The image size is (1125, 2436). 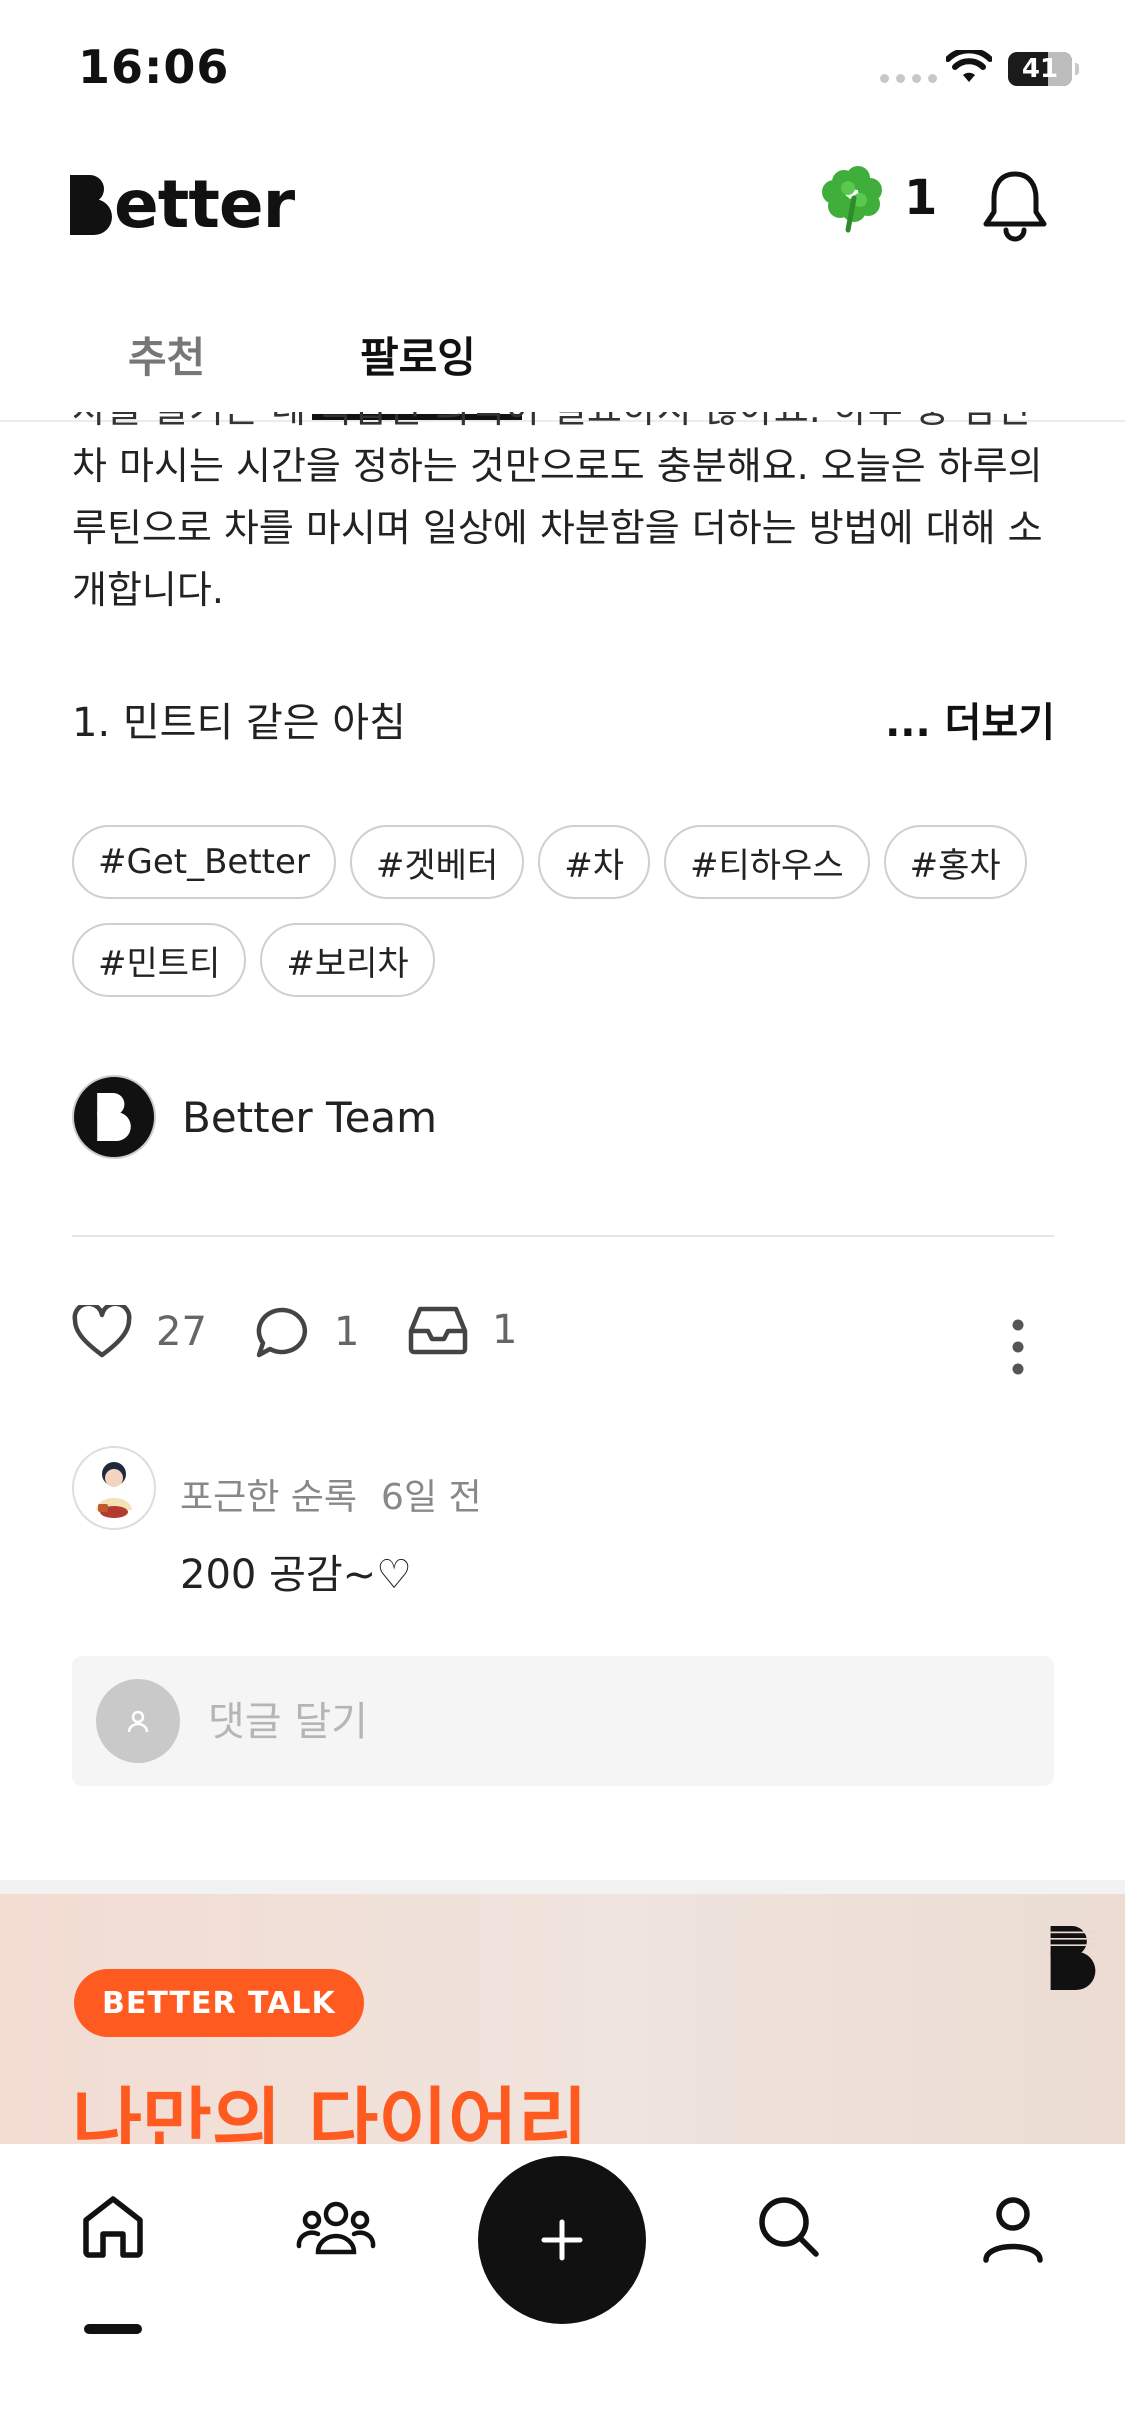 What do you see at coordinates (562, 215) in the screenshot?
I see `app-header: etter 1` at bounding box center [562, 215].